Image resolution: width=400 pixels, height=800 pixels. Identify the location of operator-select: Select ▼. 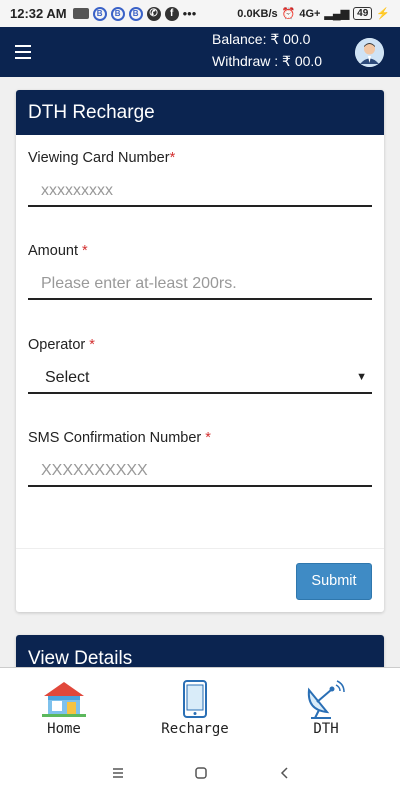
(200, 377).